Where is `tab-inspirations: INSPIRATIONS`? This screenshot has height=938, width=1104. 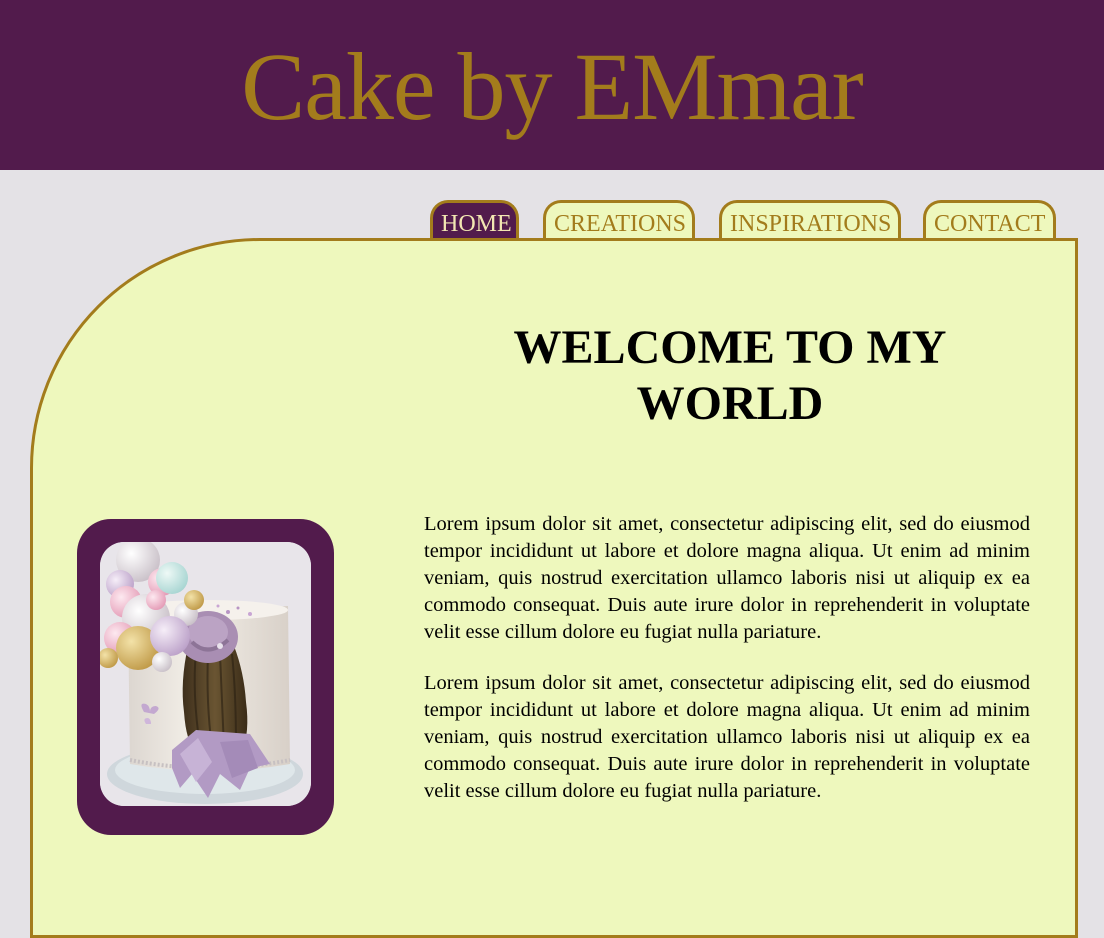
tab-inspirations: INSPIRATIONS is located at coordinates (810, 219).